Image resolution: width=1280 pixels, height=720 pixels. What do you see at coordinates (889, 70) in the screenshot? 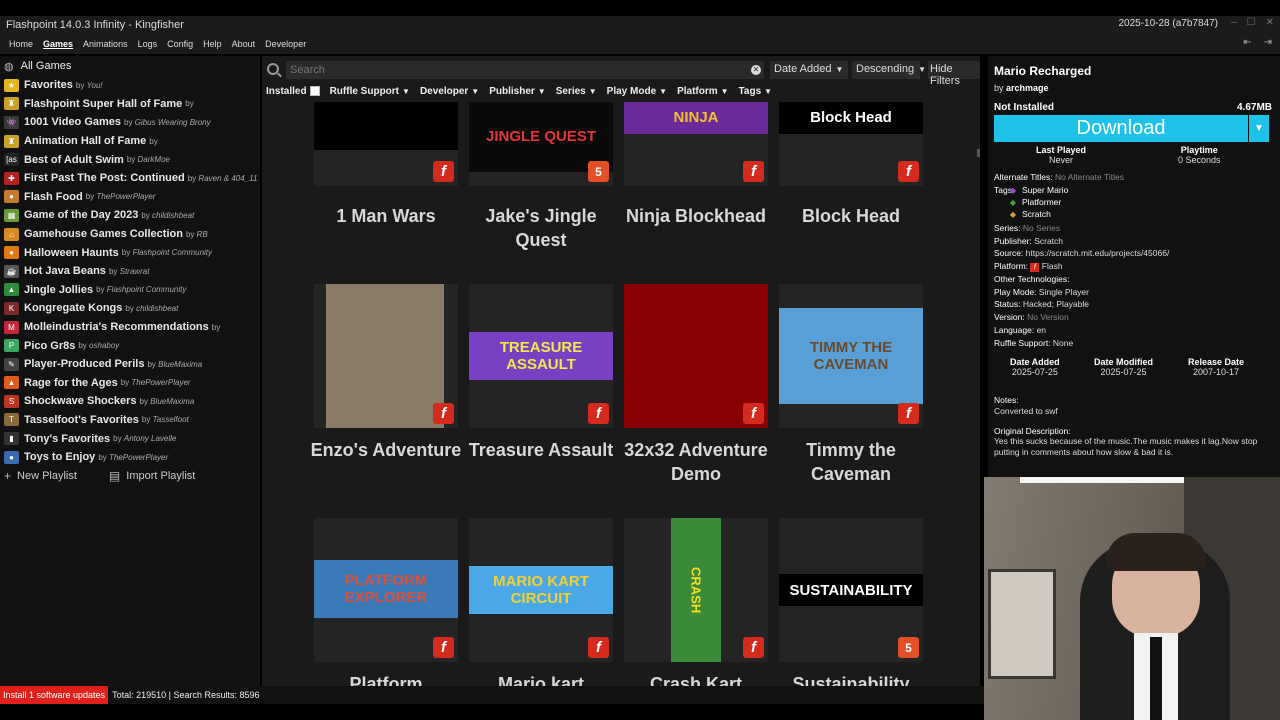
I see `order-select: Descending ▼` at bounding box center [889, 70].